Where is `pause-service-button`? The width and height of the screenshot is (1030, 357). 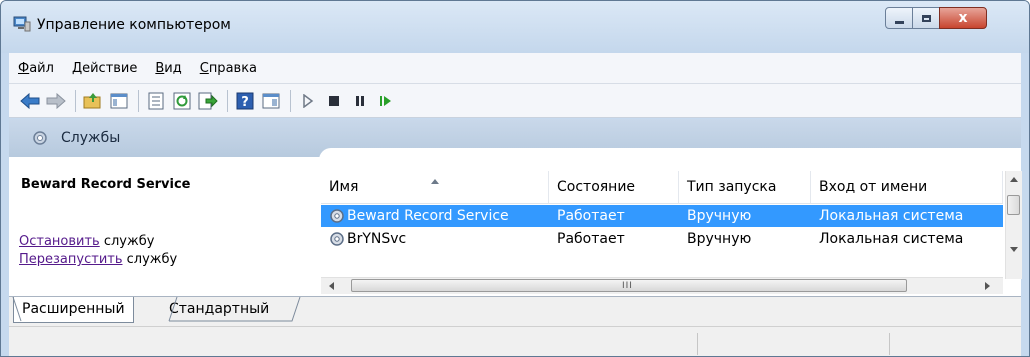
pause-service-button is located at coordinates (360, 101).